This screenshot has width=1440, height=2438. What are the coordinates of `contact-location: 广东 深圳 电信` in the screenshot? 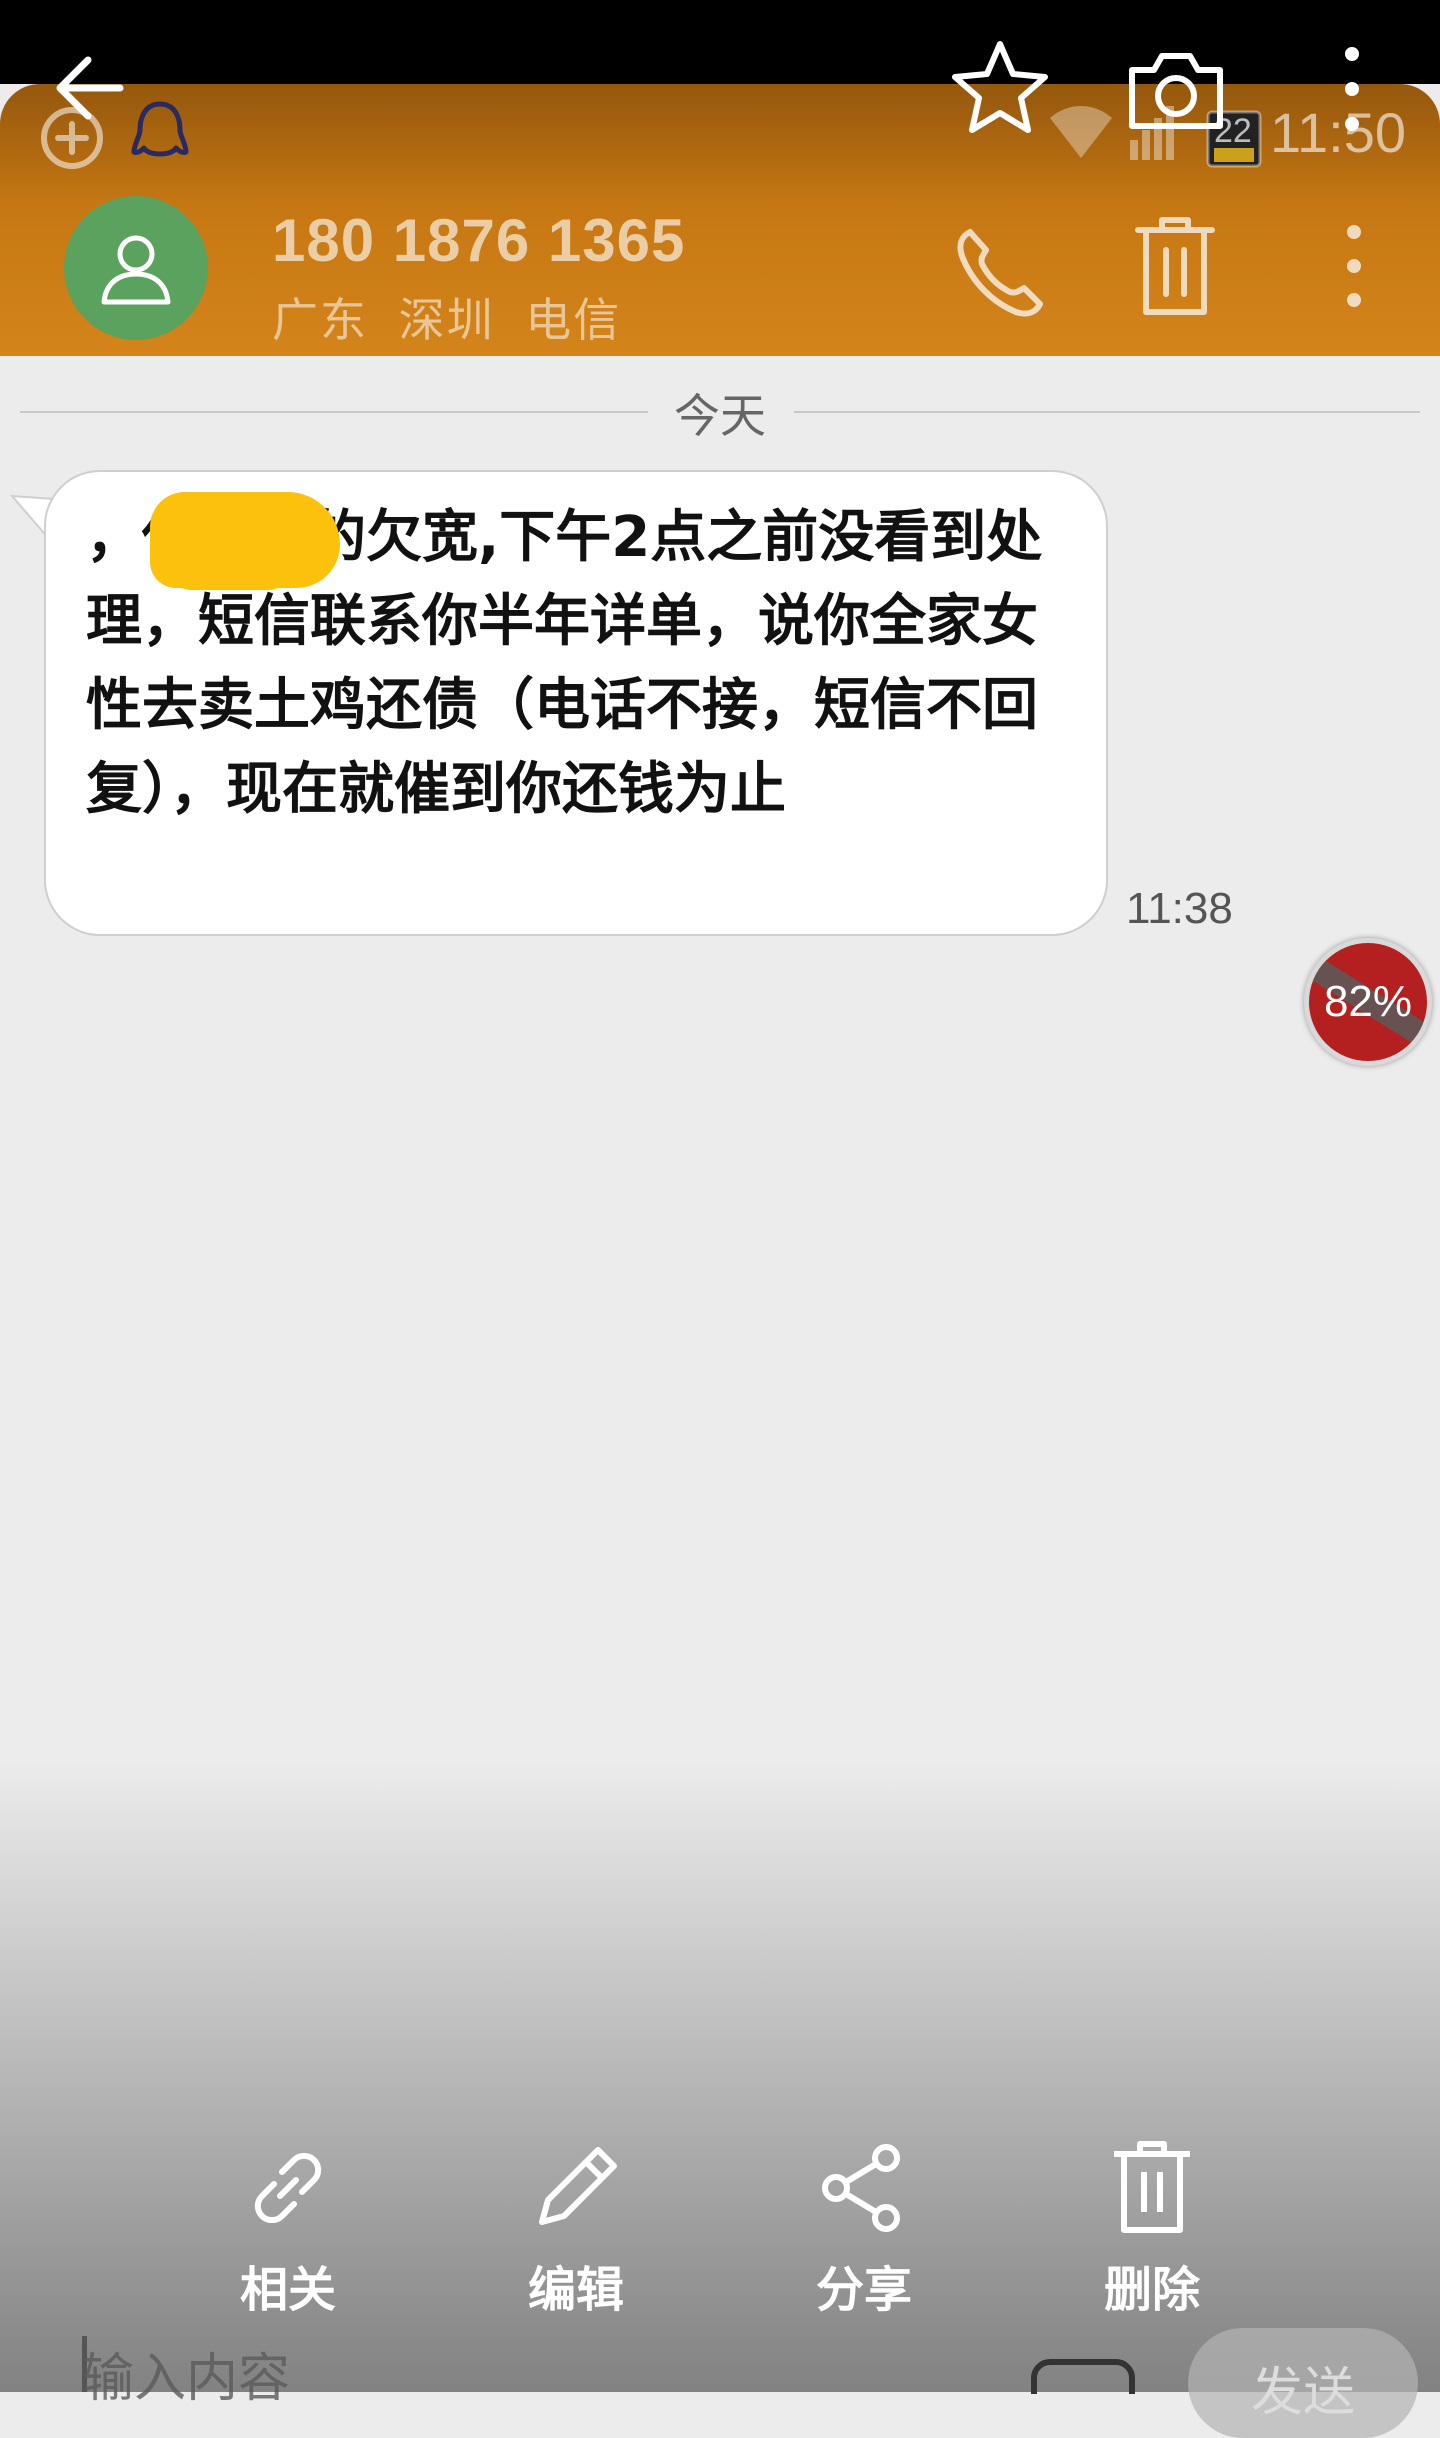 It's located at (447, 320).